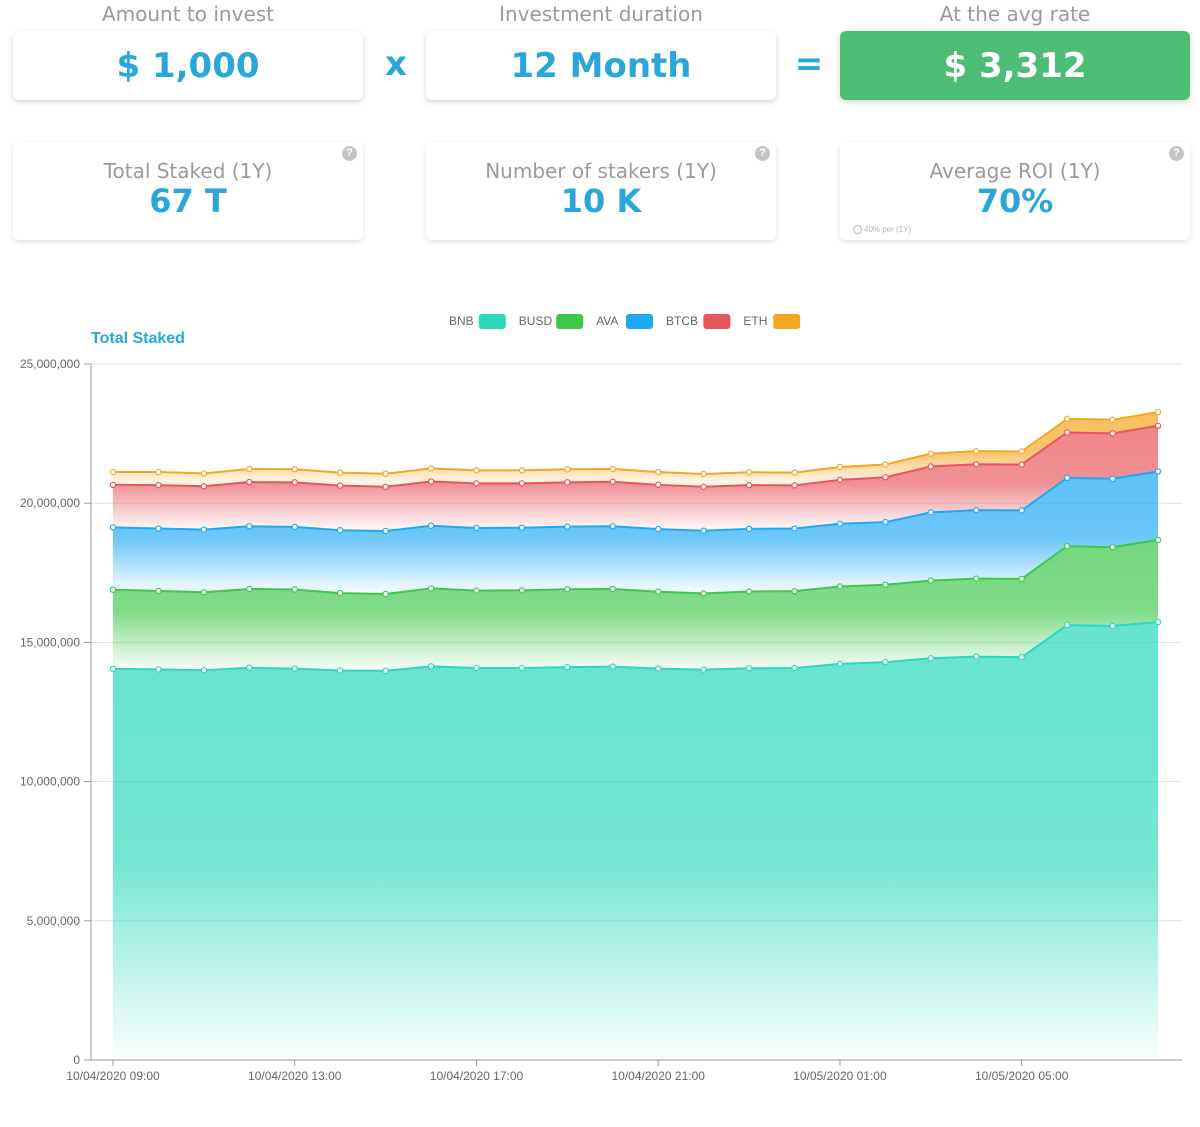  What do you see at coordinates (601, 65) in the screenshot?
I see `duration-input: 12 Month` at bounding box center [601, 65].